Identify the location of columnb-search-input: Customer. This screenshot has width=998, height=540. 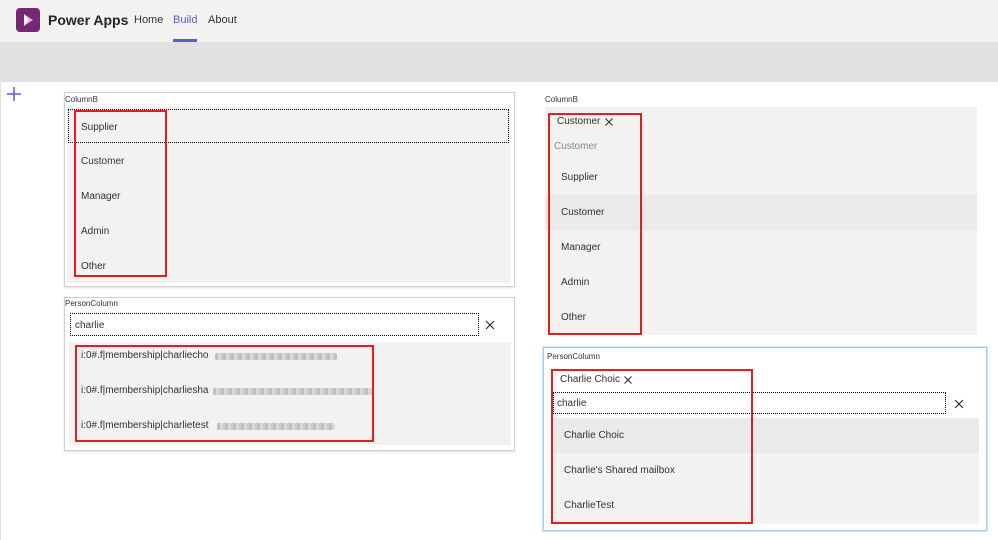
(575, 146).